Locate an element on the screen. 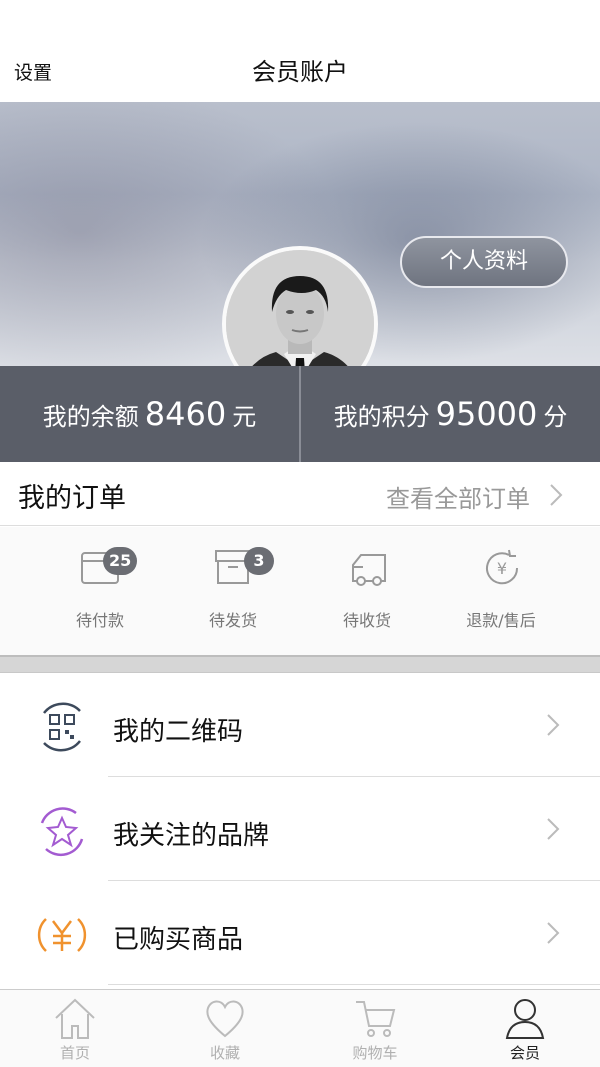 The height and width of the screenshot is (1067, 600). order-label: 待付款 is located at coordinates (99, 620).